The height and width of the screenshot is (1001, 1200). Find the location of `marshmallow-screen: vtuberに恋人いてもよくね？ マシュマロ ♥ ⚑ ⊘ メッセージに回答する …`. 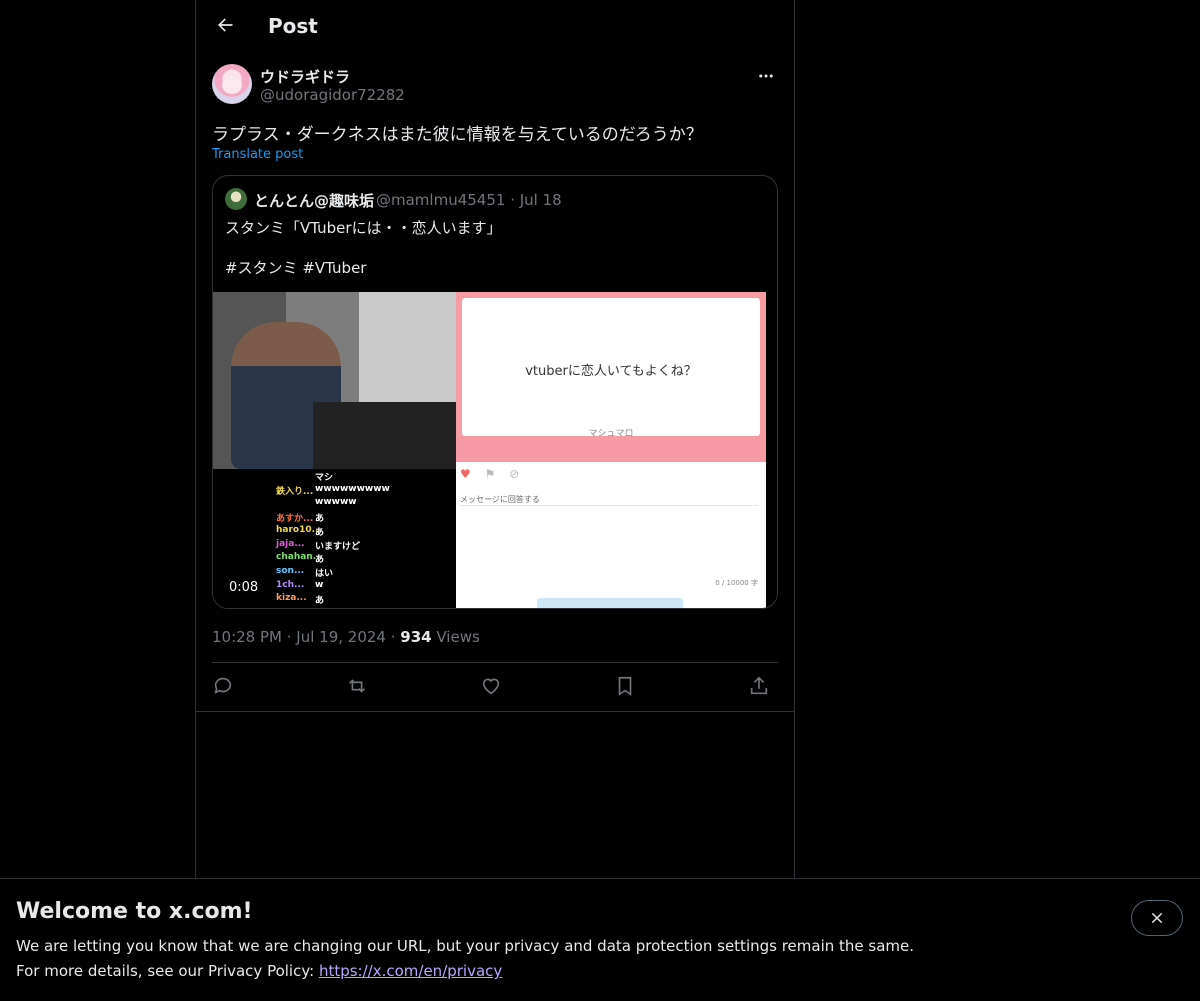

marshmallow-screen: vtuberに恋人いてもよくね？ マシュマロ ♥ ⚑ ⊘ メッセージに回答する … is located at coordinates (611, 450).